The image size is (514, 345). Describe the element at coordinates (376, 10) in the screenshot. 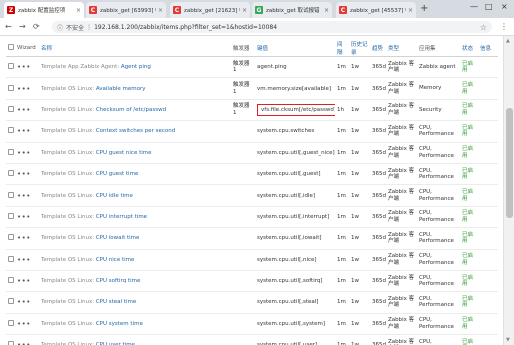

I see `browser-tab-4: Czabbix_get [45537] 中 ×` at that location.